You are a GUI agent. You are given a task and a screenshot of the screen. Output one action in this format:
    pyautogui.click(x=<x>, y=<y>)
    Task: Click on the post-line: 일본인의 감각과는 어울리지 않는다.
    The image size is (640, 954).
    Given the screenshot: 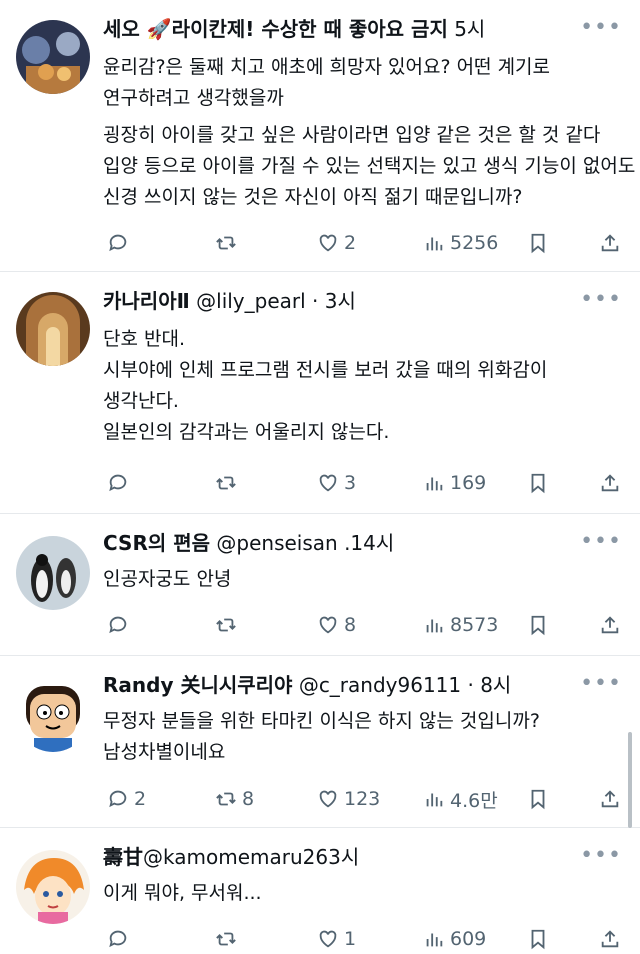 What is the action you would take?
    pyautogui.click(x=246, y=432)
    